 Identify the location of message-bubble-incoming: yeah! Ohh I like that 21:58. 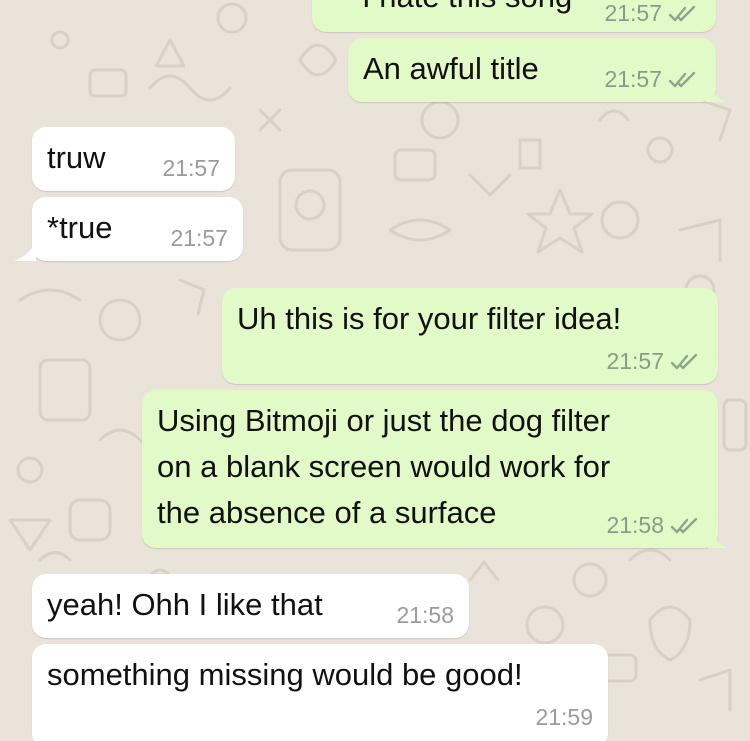
(250, 606).